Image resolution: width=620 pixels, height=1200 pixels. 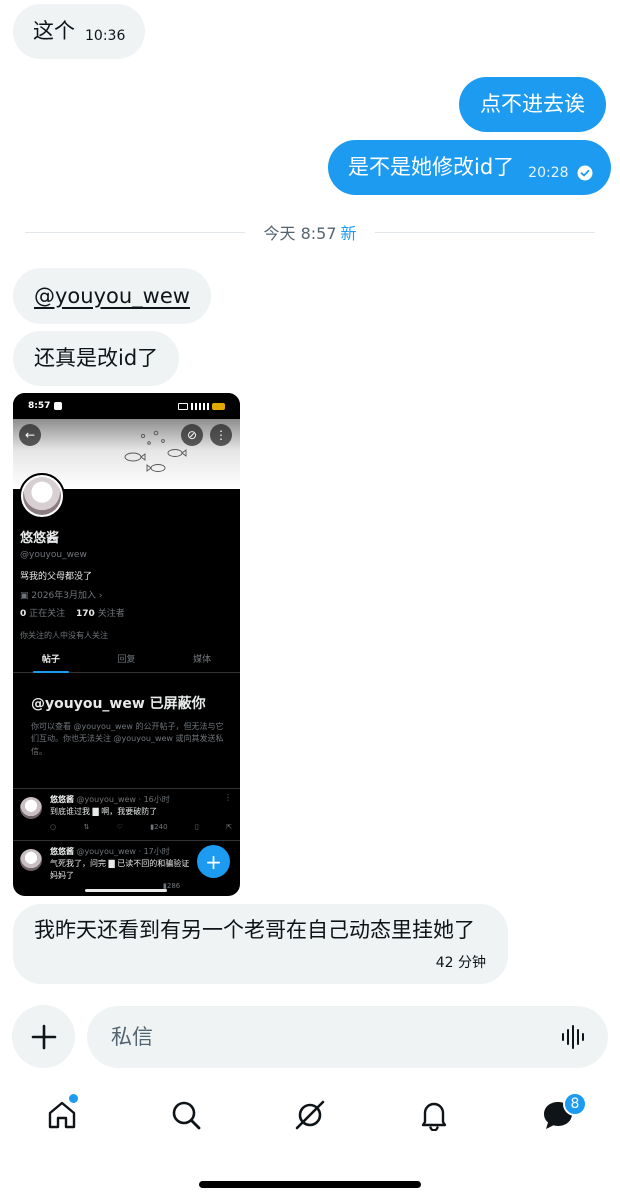 What do you see at coordinates (79, 31) in the screenshot?
I see `message-bubble-incoming: 这个 10:36` at bounding box center [79, 31].